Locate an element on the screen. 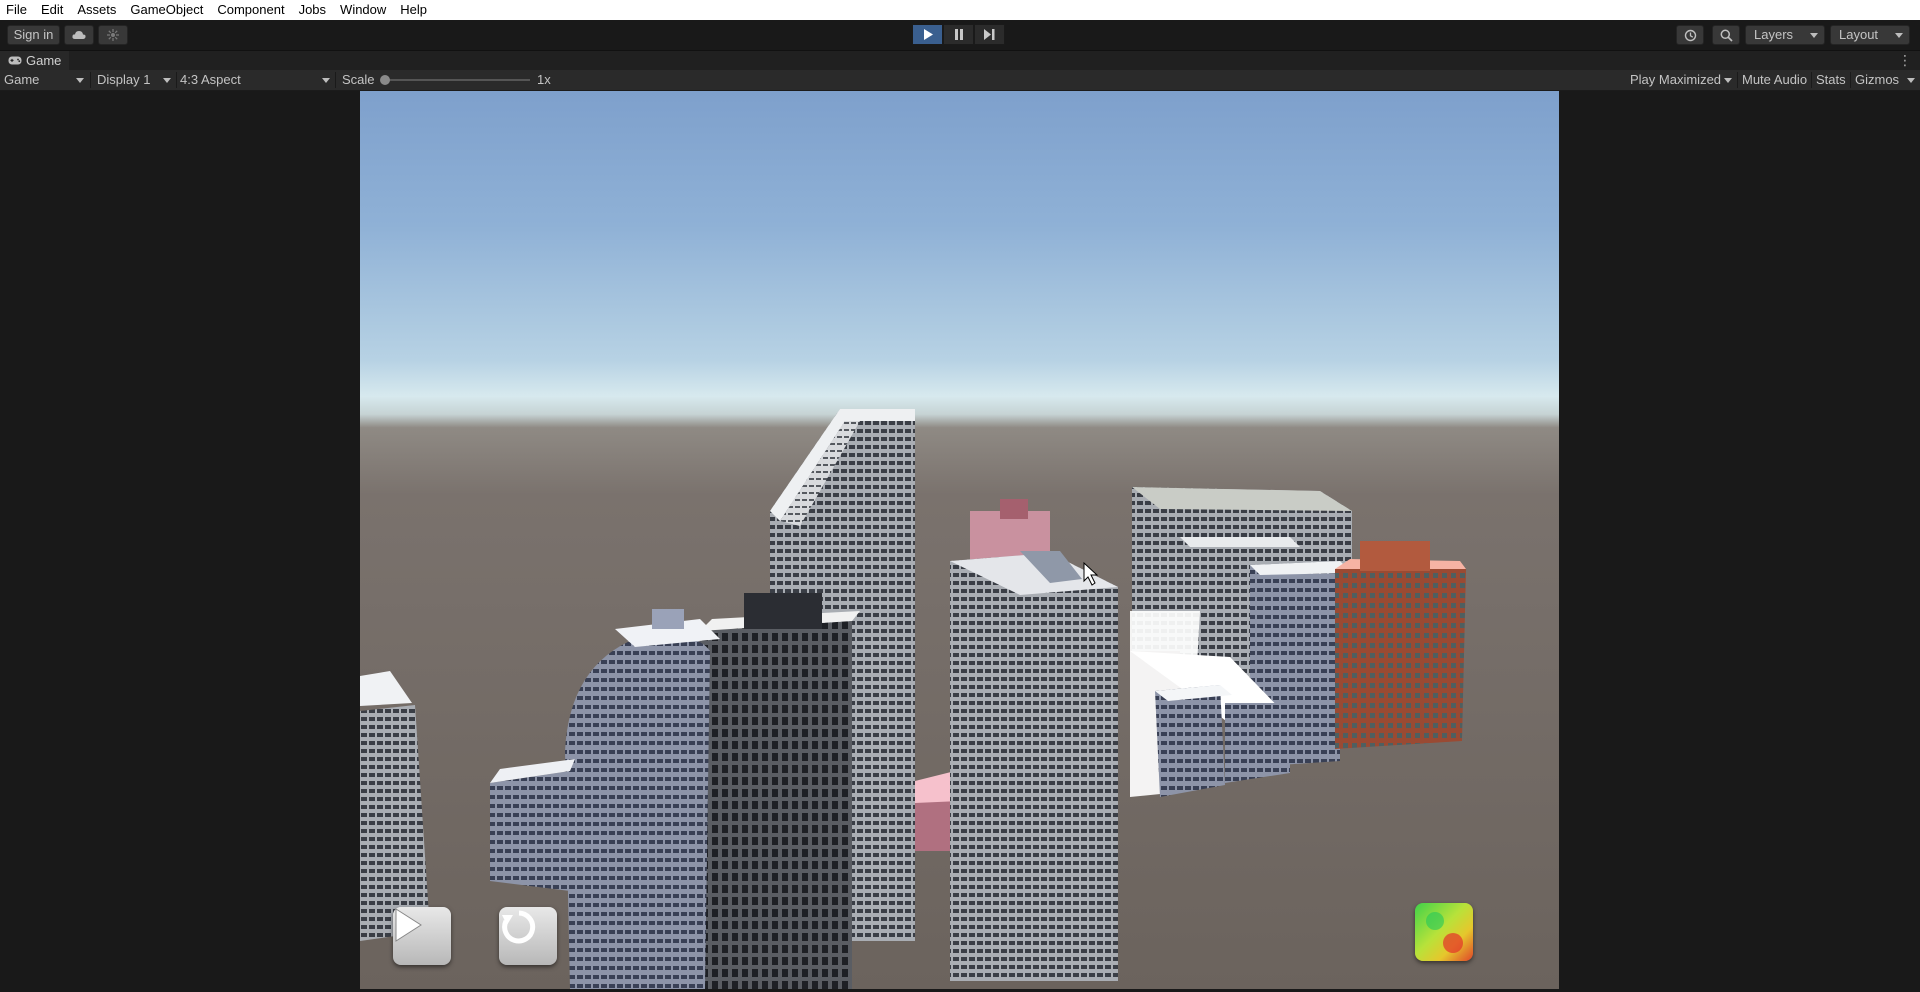  search-button is located at coordinates (1726, 35).